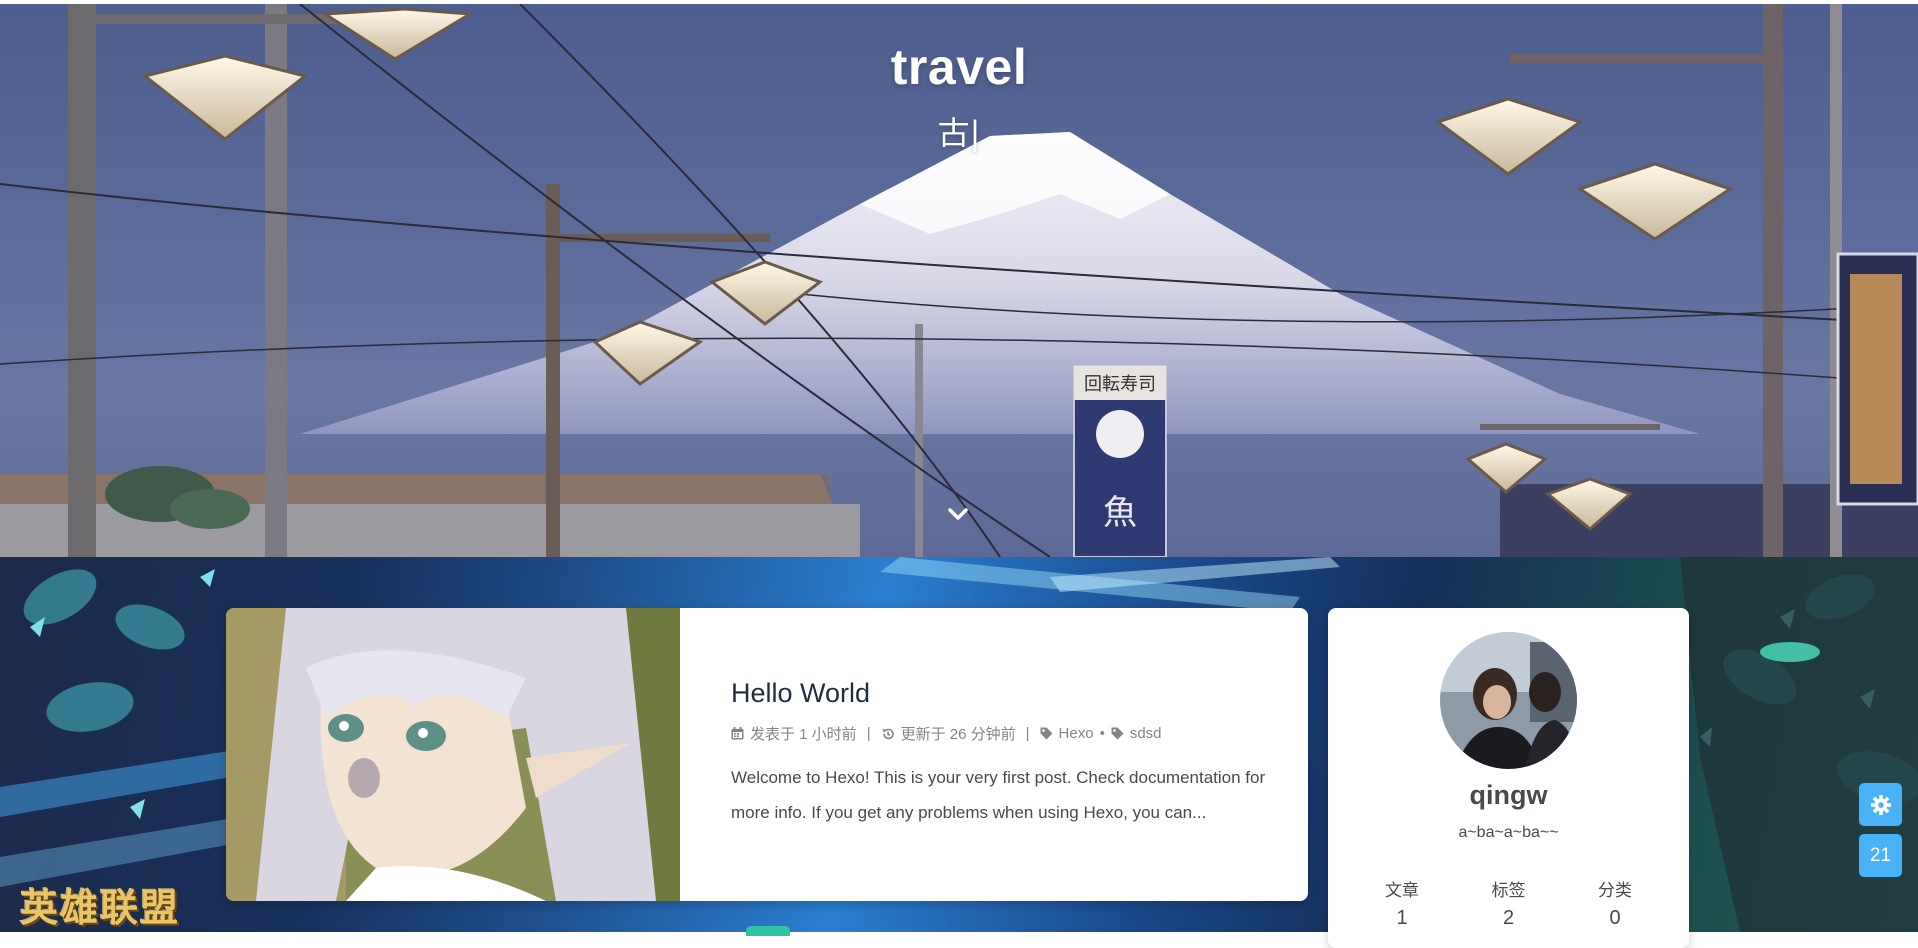 This screenshot has width=1918, height=948. What do you see at coordinates (1120, 384) in the screenshot?
I see `svg-text: 回転寿司` at bounding box center [1120, 384].